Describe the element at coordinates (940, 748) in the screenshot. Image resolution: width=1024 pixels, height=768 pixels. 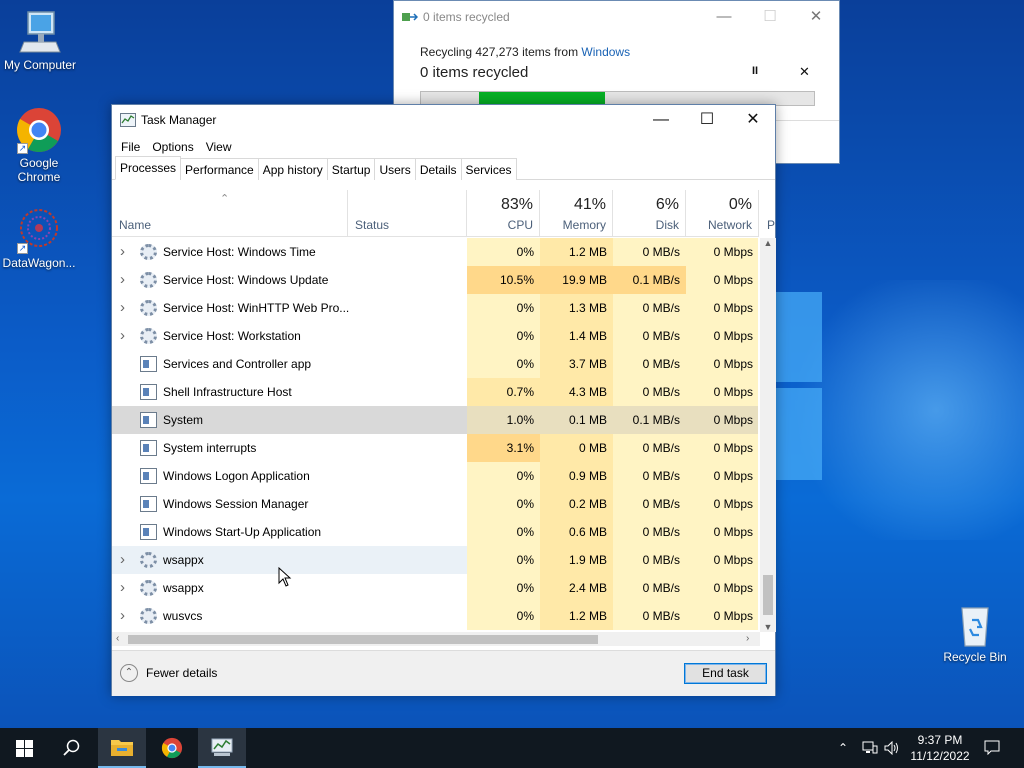
I see `taskbar-clock: 9:37 PM 11/12/2022` at that location.